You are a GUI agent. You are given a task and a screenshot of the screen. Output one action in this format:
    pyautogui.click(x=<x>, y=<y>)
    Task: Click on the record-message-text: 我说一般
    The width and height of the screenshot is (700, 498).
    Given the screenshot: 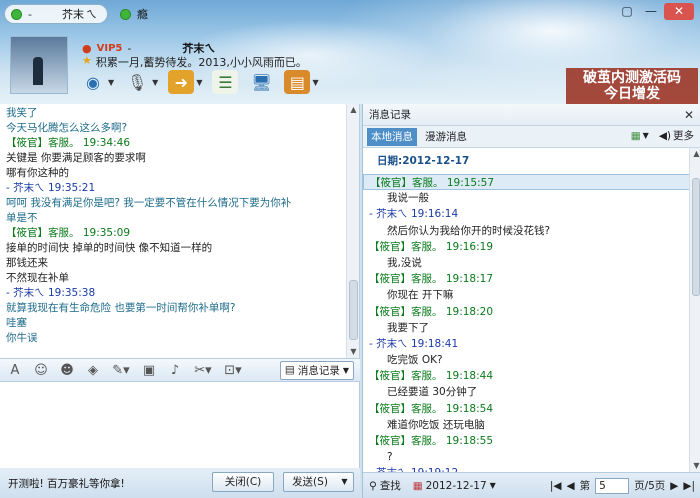 What is the action you would take?
    pyautogui.click(x=408, y=198)
    